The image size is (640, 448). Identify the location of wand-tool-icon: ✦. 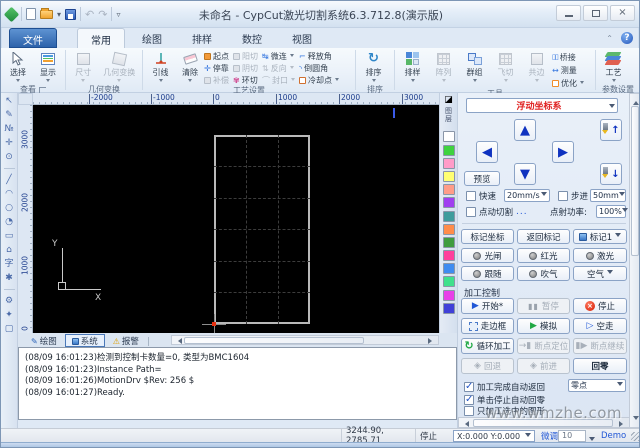
(9, 315).